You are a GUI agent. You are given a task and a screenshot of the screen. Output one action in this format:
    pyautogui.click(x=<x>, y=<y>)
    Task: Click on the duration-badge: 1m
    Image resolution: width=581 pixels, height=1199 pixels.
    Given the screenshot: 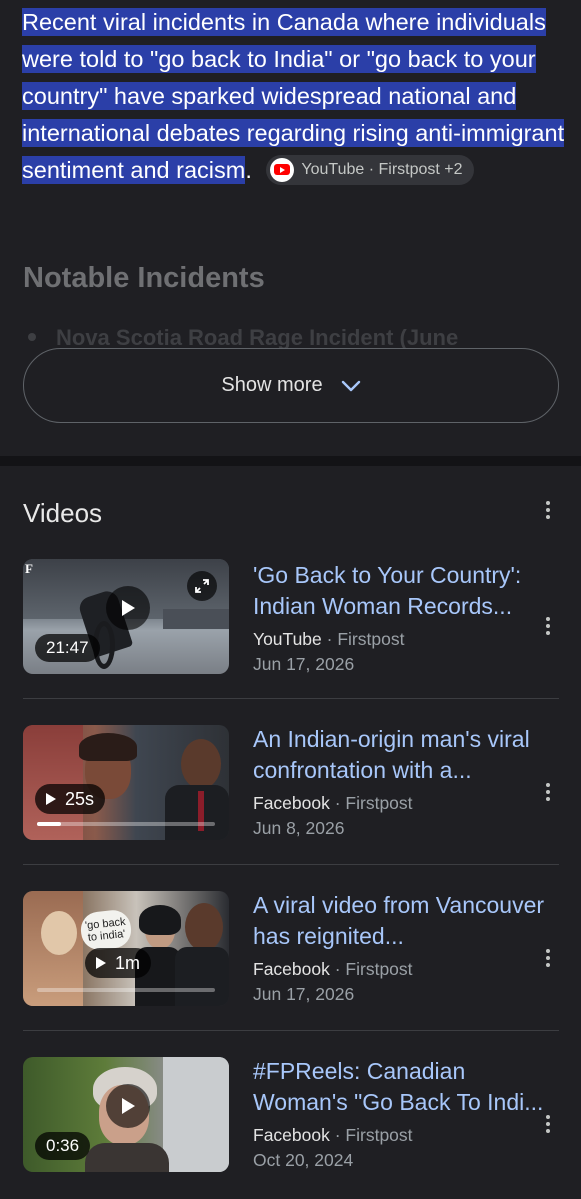 What is the action you would take?
    pyautogui.click(x=118, y=963)
    